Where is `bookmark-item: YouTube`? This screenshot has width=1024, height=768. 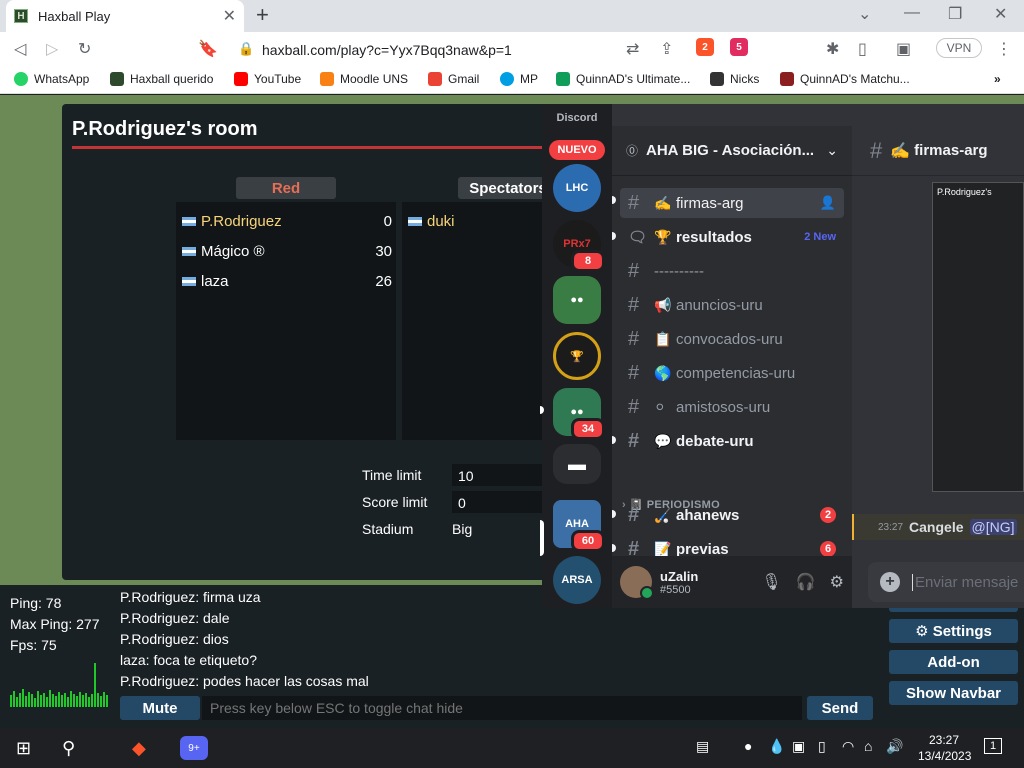
bookmark-item: YouTube is located at coordinates (267, 79).